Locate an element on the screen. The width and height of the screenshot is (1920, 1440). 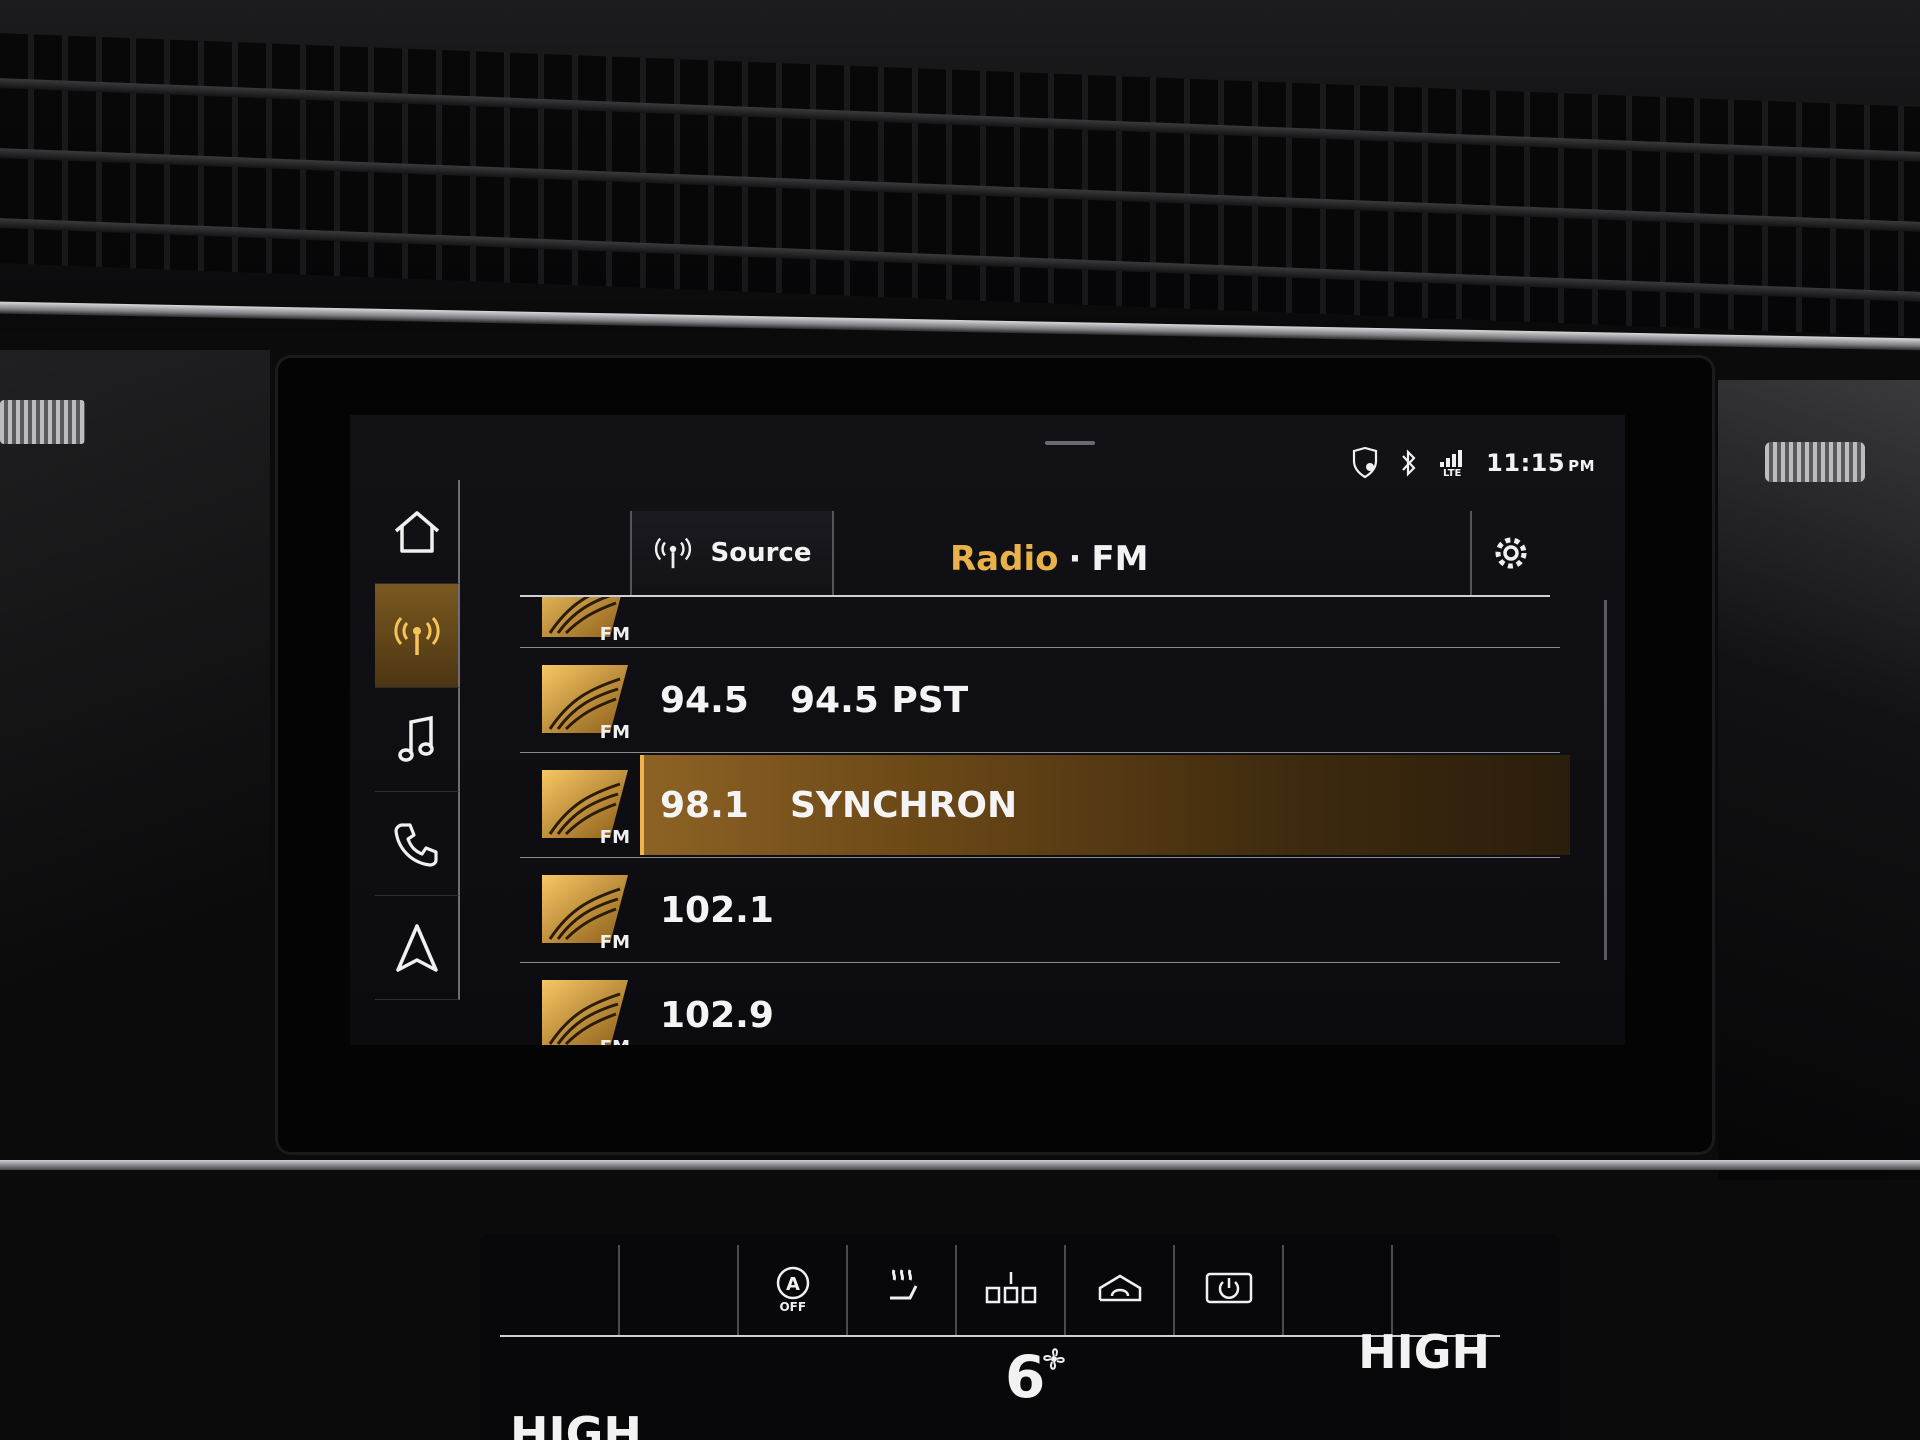
location-shield-icon is located at coordinates (1365, 463).